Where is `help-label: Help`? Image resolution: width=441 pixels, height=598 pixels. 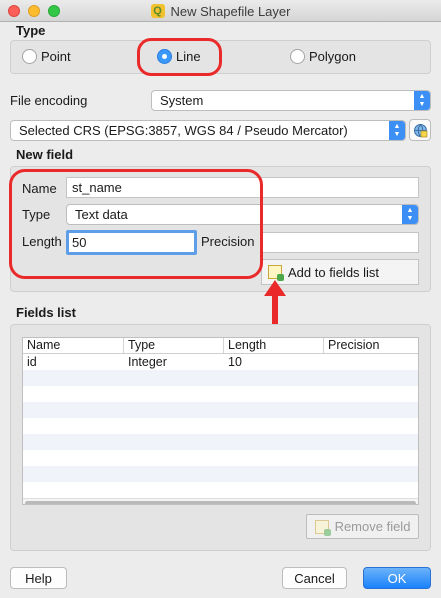 help-label: Help is located at coordinates (38, 578).